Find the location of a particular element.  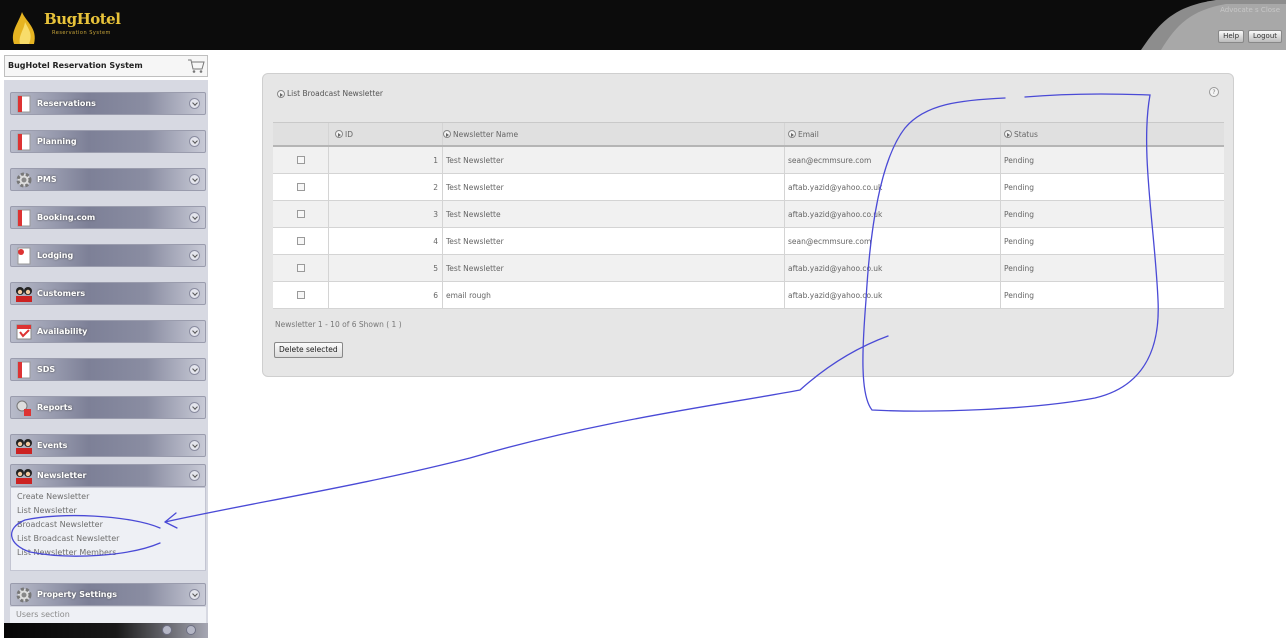

bughotel-logo: BugHotel Reservation System is located at coordinates (72, 26).